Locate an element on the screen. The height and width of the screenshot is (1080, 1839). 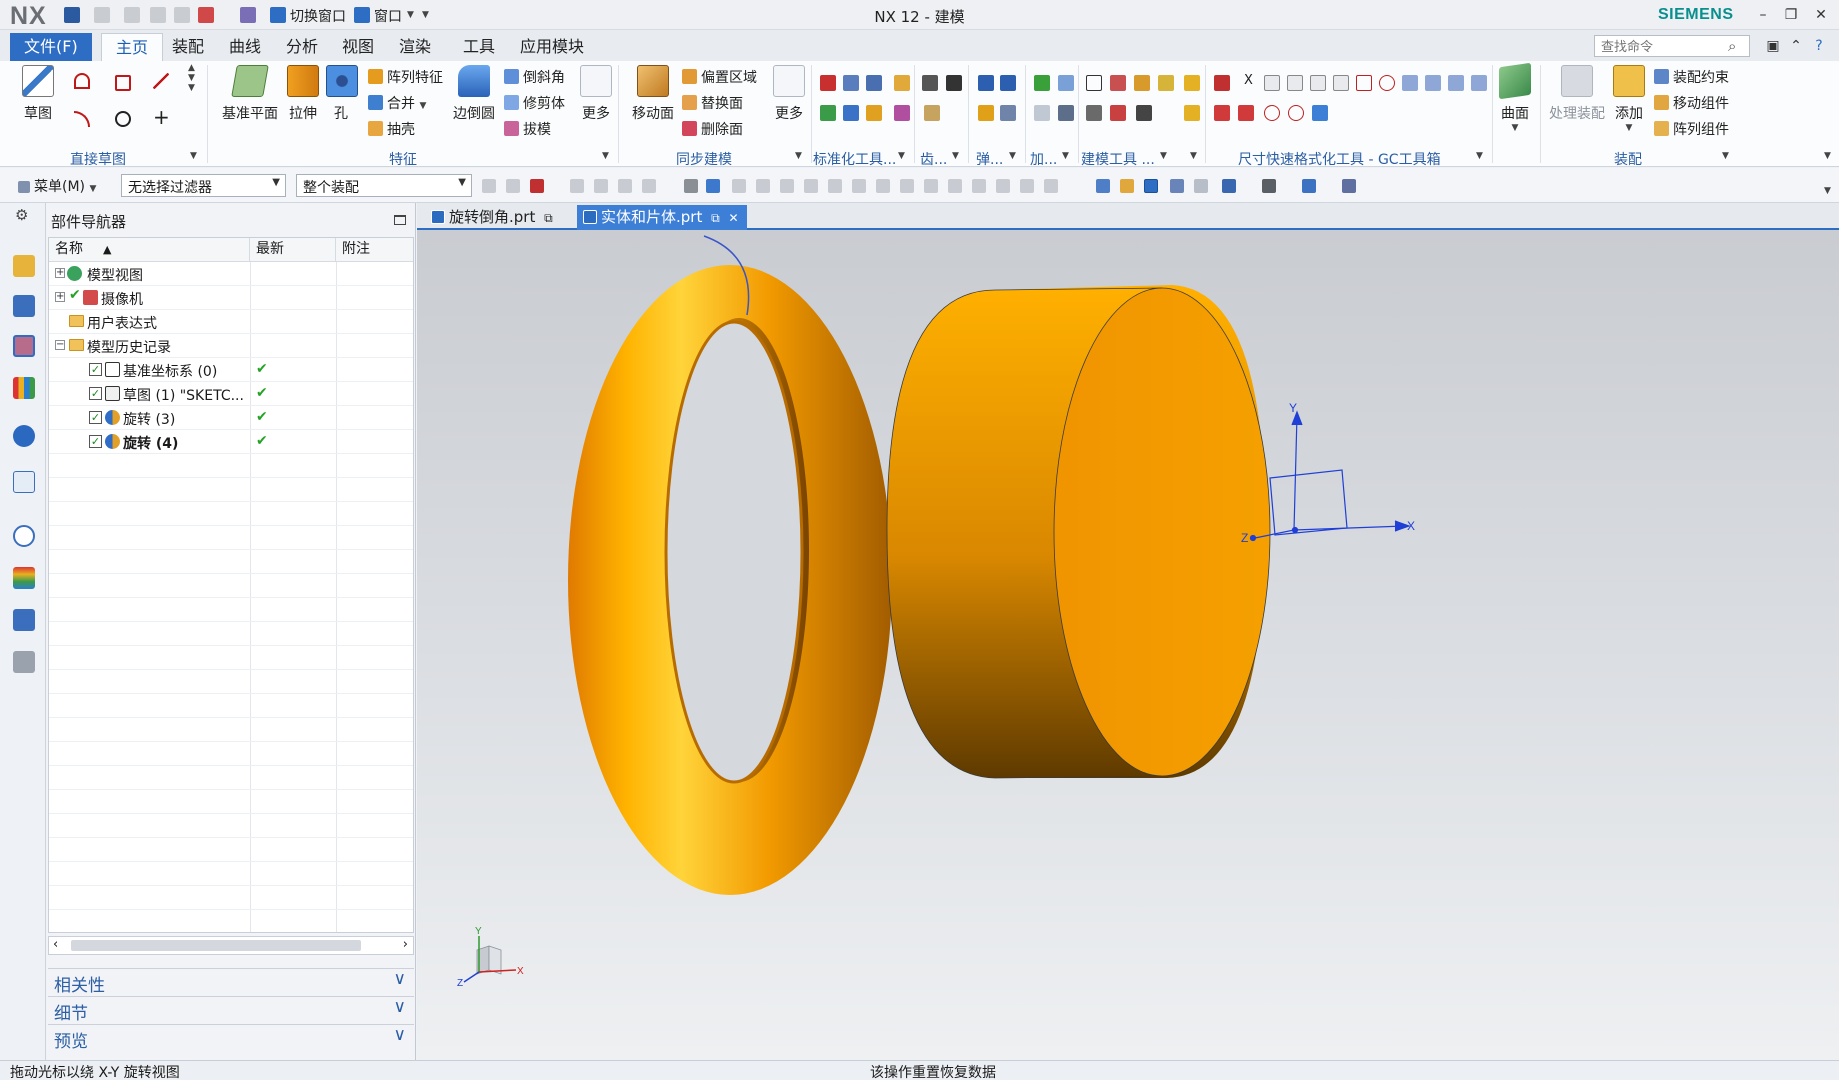
paste-icon is located at coordinates (182, 15).